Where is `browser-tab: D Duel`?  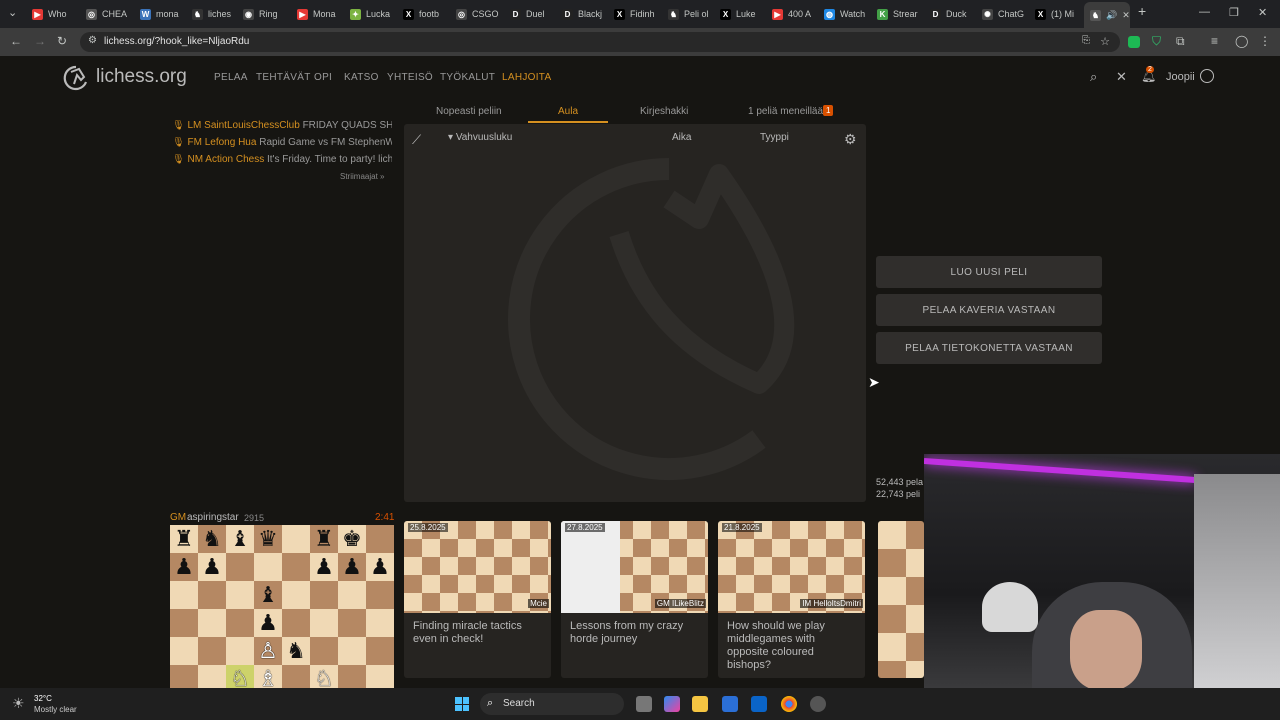 browser-tab: D Duel is located at coordinates (534, 14).